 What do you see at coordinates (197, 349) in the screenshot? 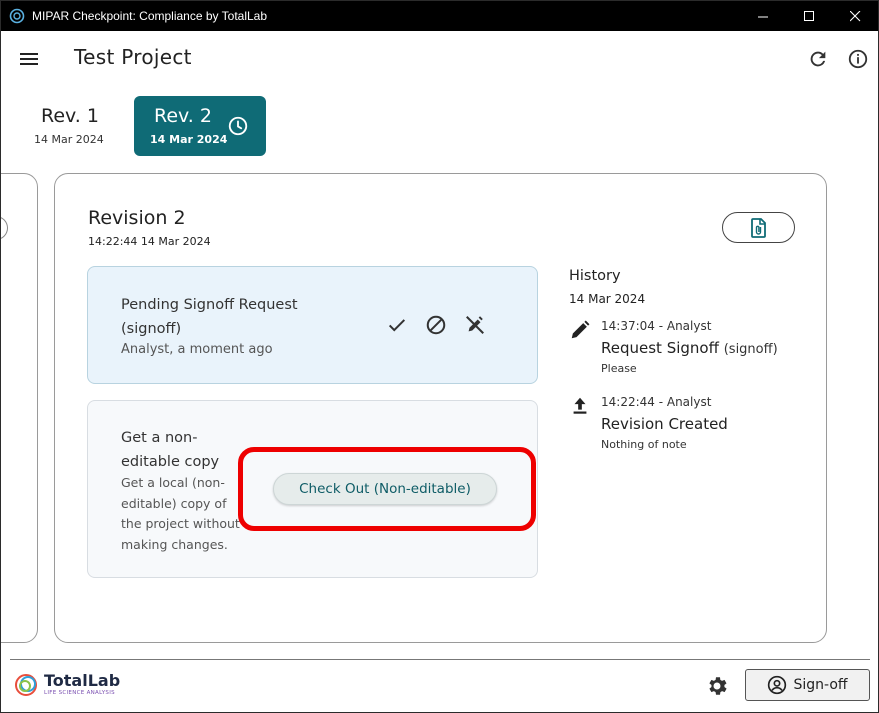
I see `pending-signoff-subtitle: Analyst, a moment ago` at bounding box center [197, 349].